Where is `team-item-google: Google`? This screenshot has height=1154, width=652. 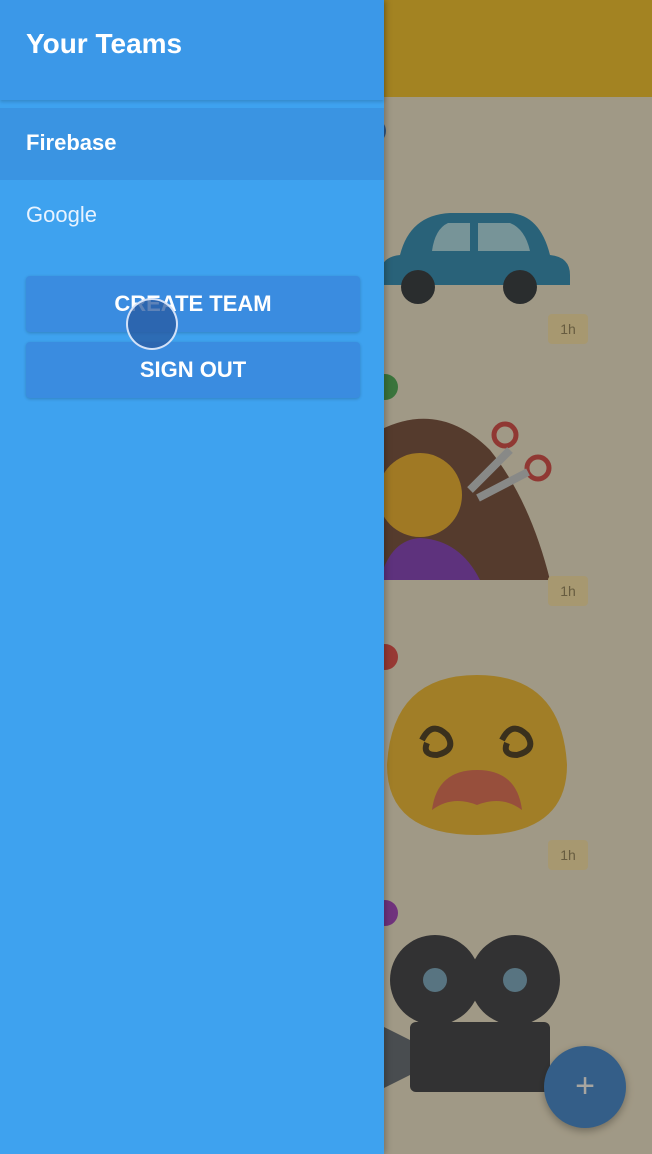 team-item-google: Google is located at coordinates (192, 216).